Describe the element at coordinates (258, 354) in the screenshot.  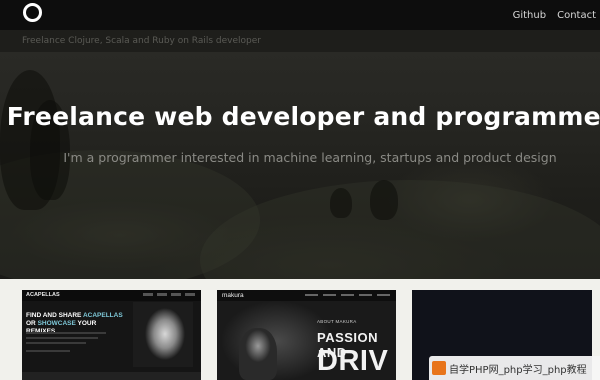
I see `thumb-person` at that location.